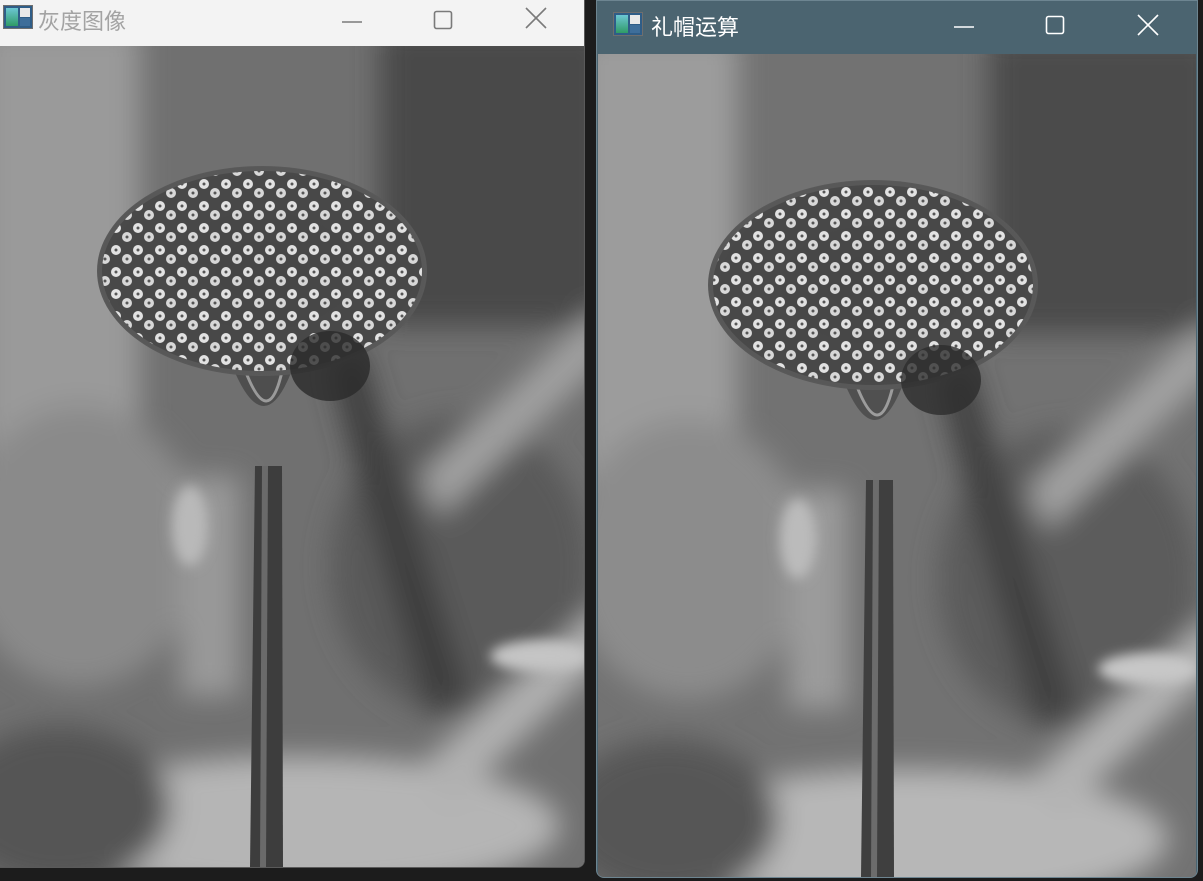 The height and width of the screenshot is (881, 1203). Describe the element at coordinates (695, 28) in the screenshot. I see `window-title: 礼帽运算` at that location.